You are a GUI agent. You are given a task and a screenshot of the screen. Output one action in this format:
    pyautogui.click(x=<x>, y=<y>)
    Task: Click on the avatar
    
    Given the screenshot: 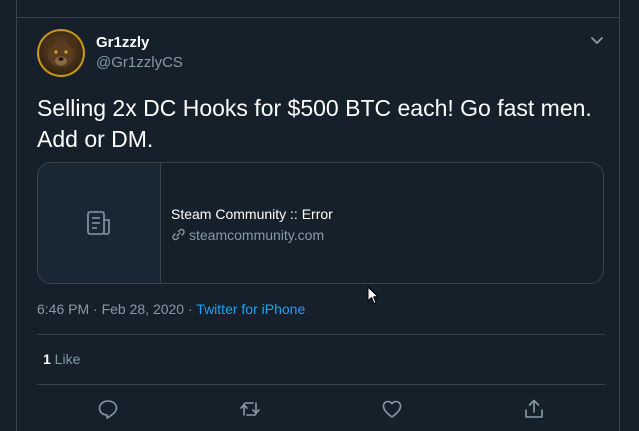 What is the action you would take?
    pyautogui.click(x=61, y=53)
    